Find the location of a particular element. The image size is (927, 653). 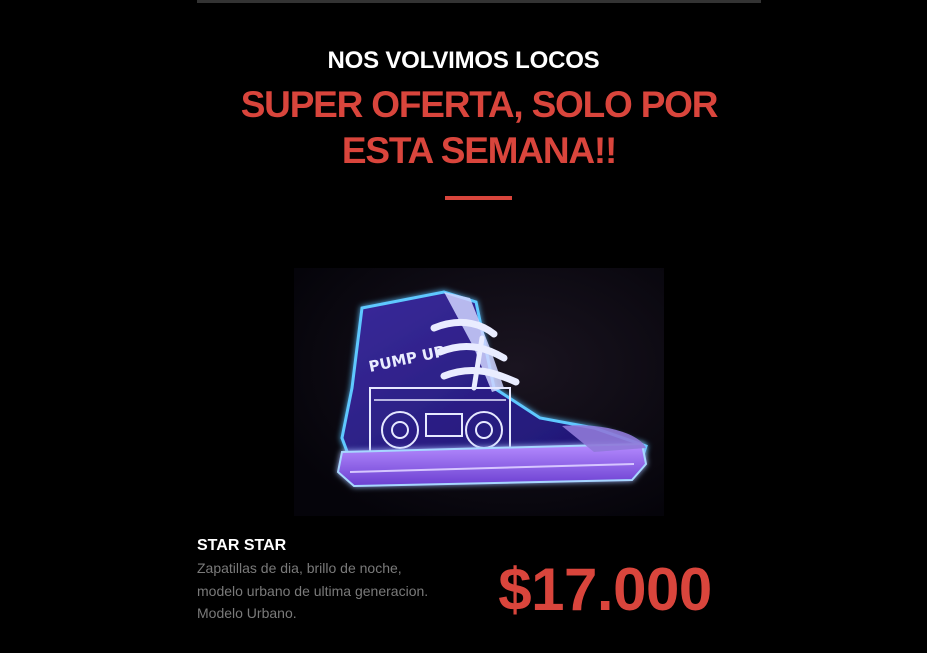

promo-kicker: NOS VOLVIMOS LOCOS is located at coordinates (463, 60).